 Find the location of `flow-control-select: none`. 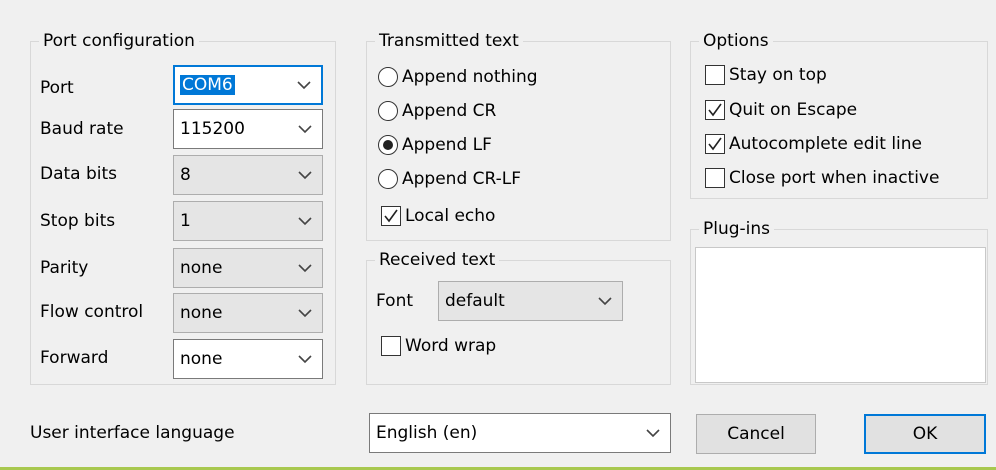

flow-control-select: none is located at coordinates (248, 313).